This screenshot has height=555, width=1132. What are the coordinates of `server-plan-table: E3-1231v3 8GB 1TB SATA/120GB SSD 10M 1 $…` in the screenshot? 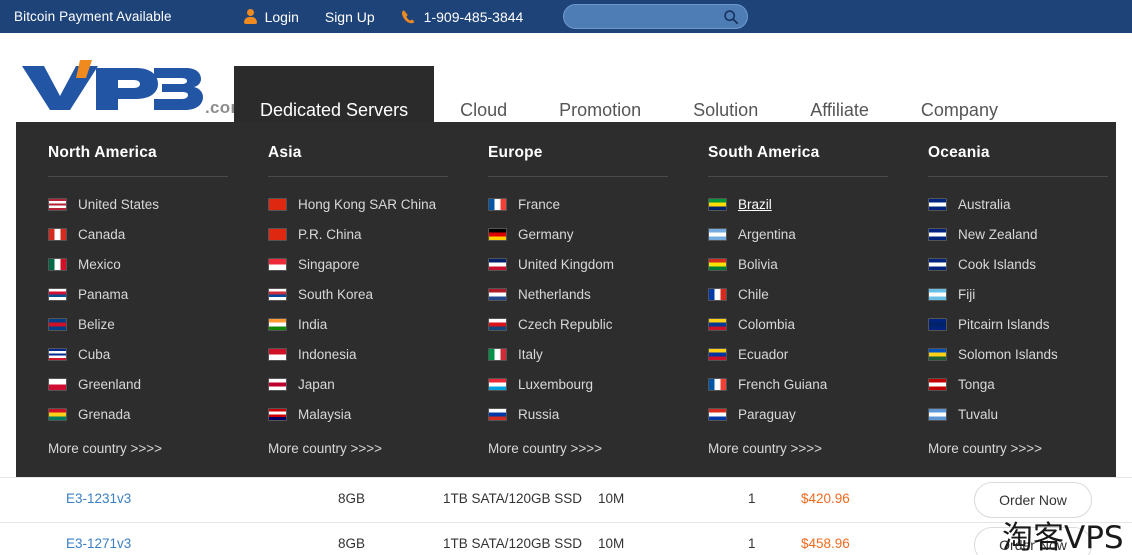 It's located at (566, 516).